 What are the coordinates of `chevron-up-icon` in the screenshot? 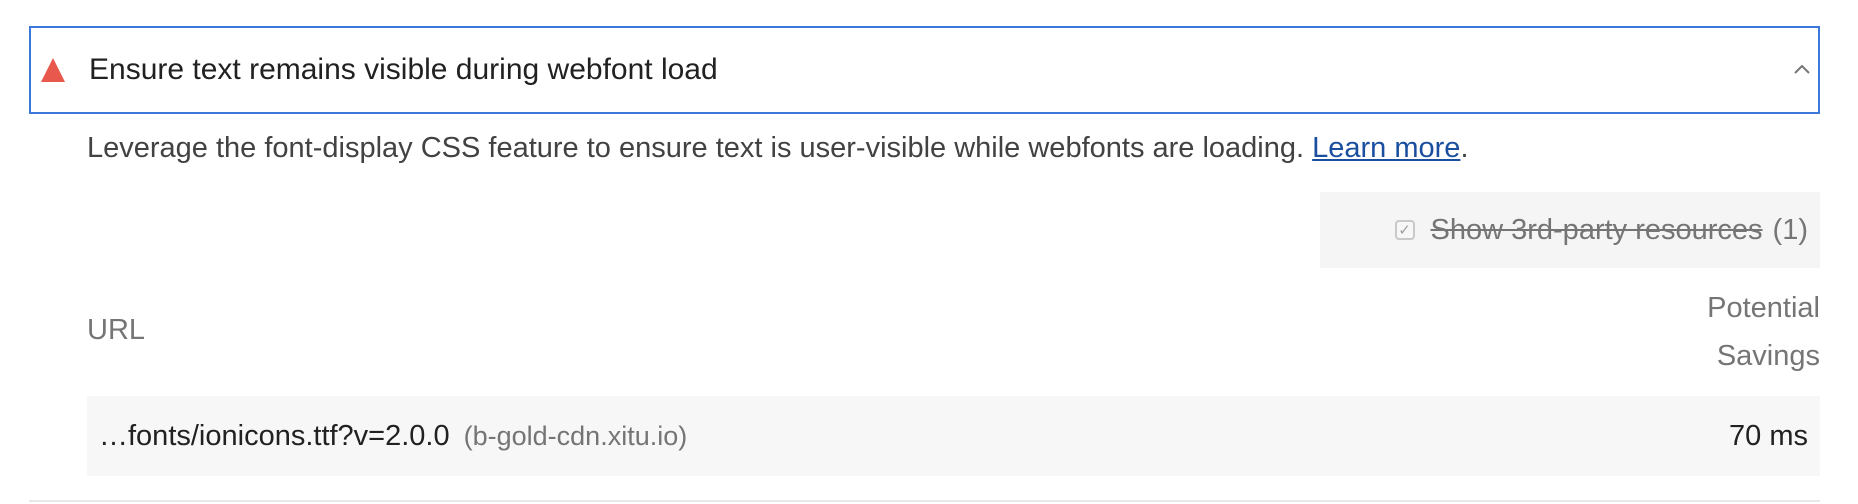 It's located at (1802, 70).